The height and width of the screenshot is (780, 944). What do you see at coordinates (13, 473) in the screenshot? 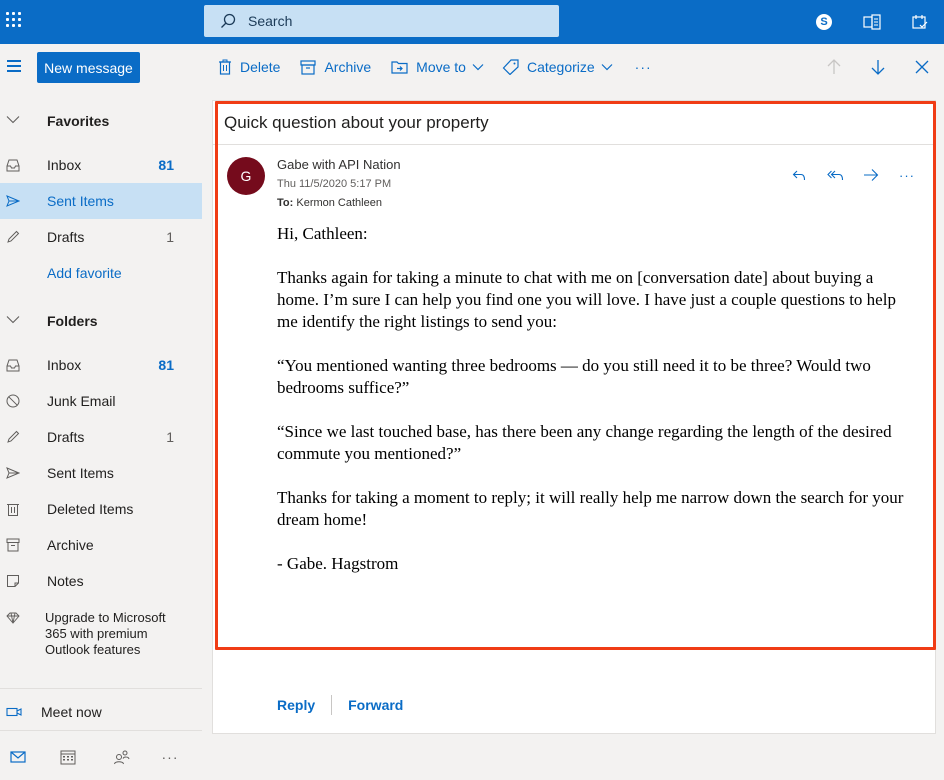
I see `send-icon` at bounding box center [13, 473].